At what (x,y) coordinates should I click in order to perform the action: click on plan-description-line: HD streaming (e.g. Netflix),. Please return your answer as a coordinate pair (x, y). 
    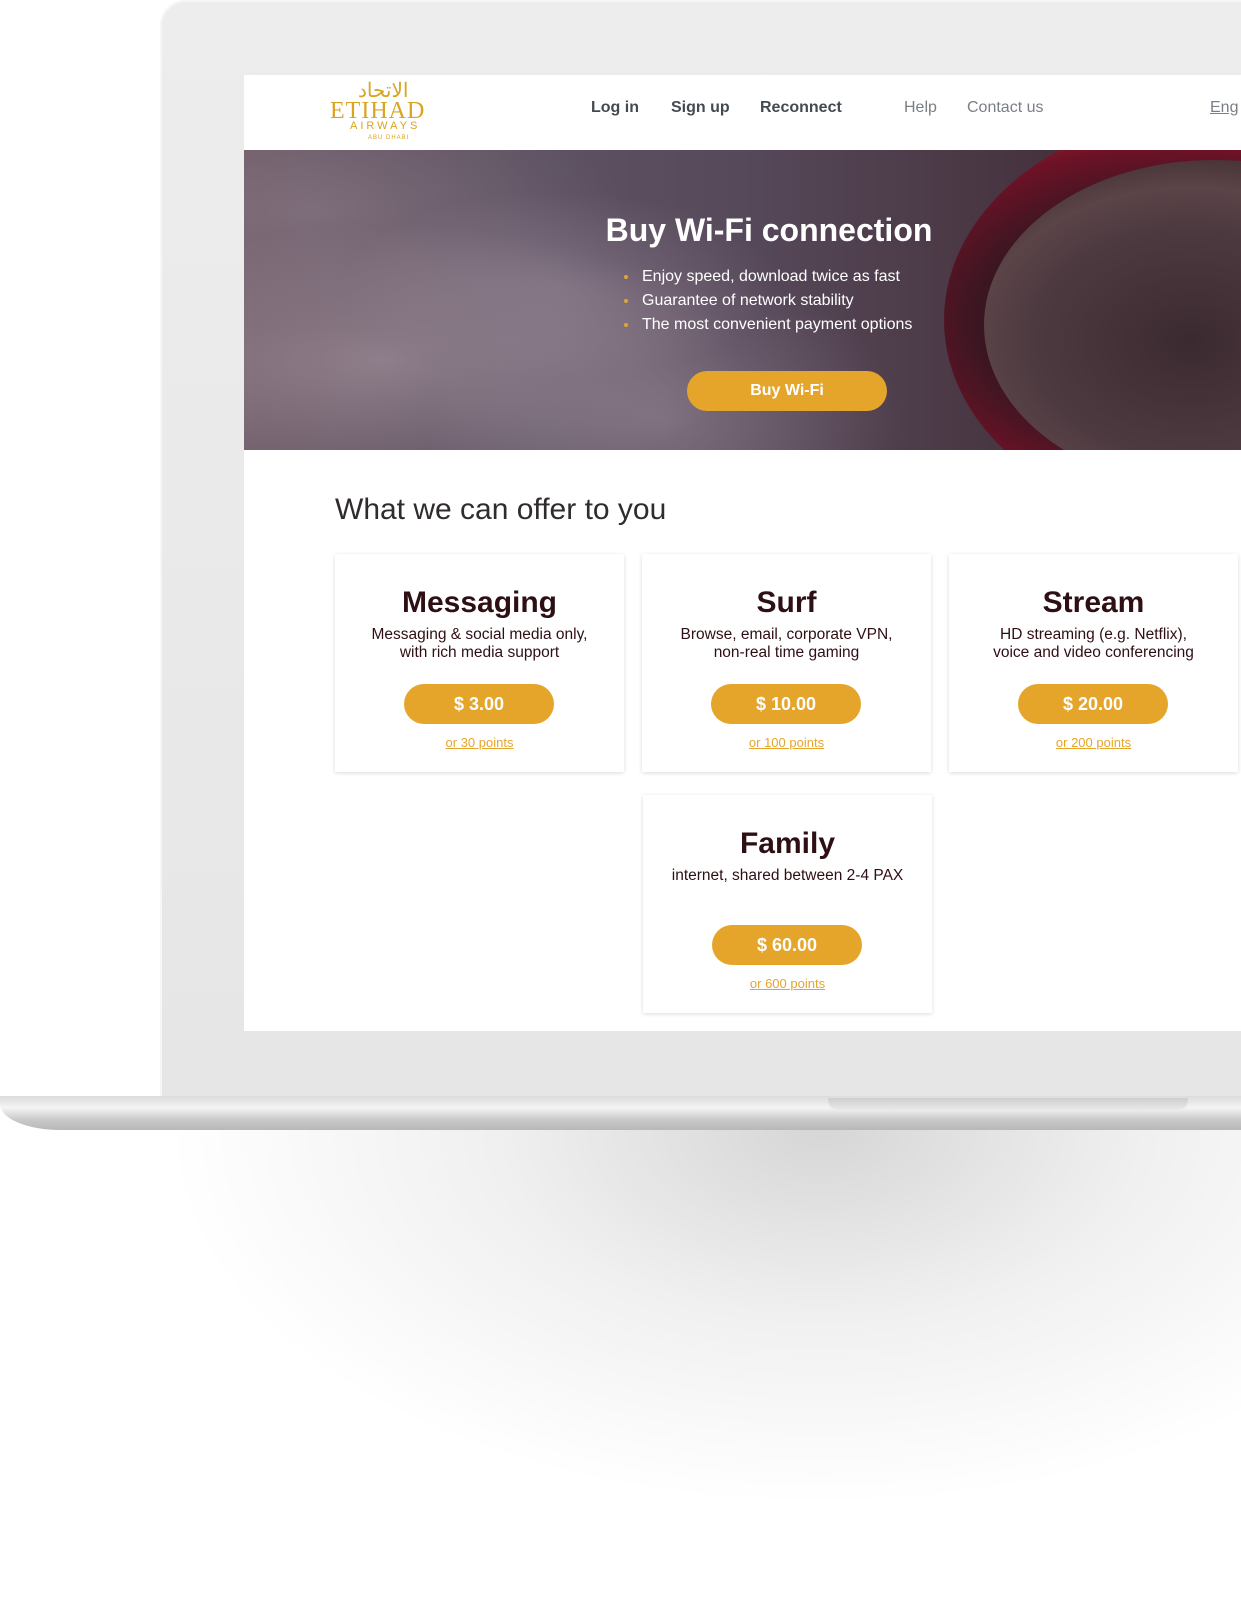
    Looking at the image, I should click on (1093, 634).